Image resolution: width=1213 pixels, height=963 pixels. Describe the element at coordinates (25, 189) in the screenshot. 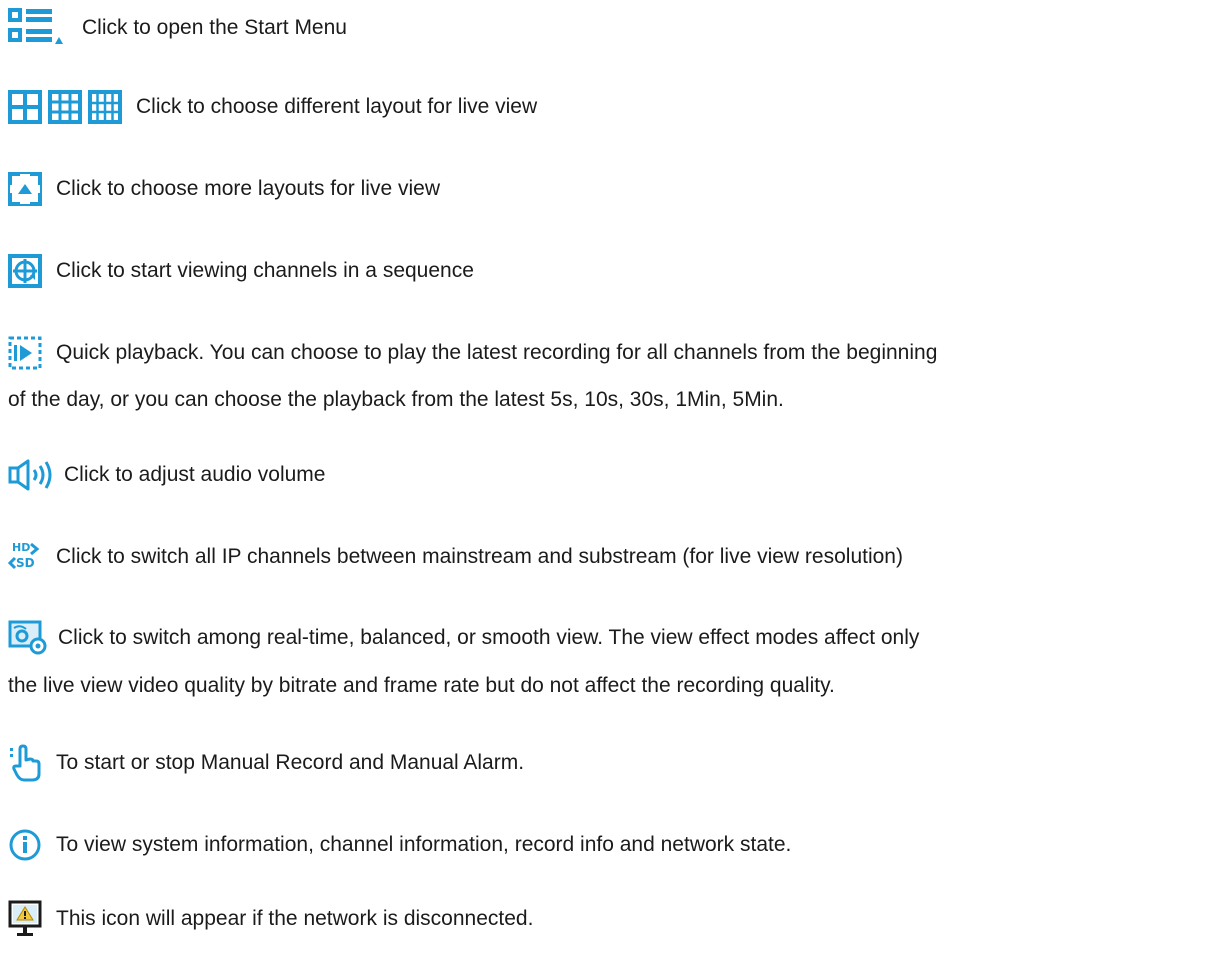

I see `more-layouts-icon` at that location.